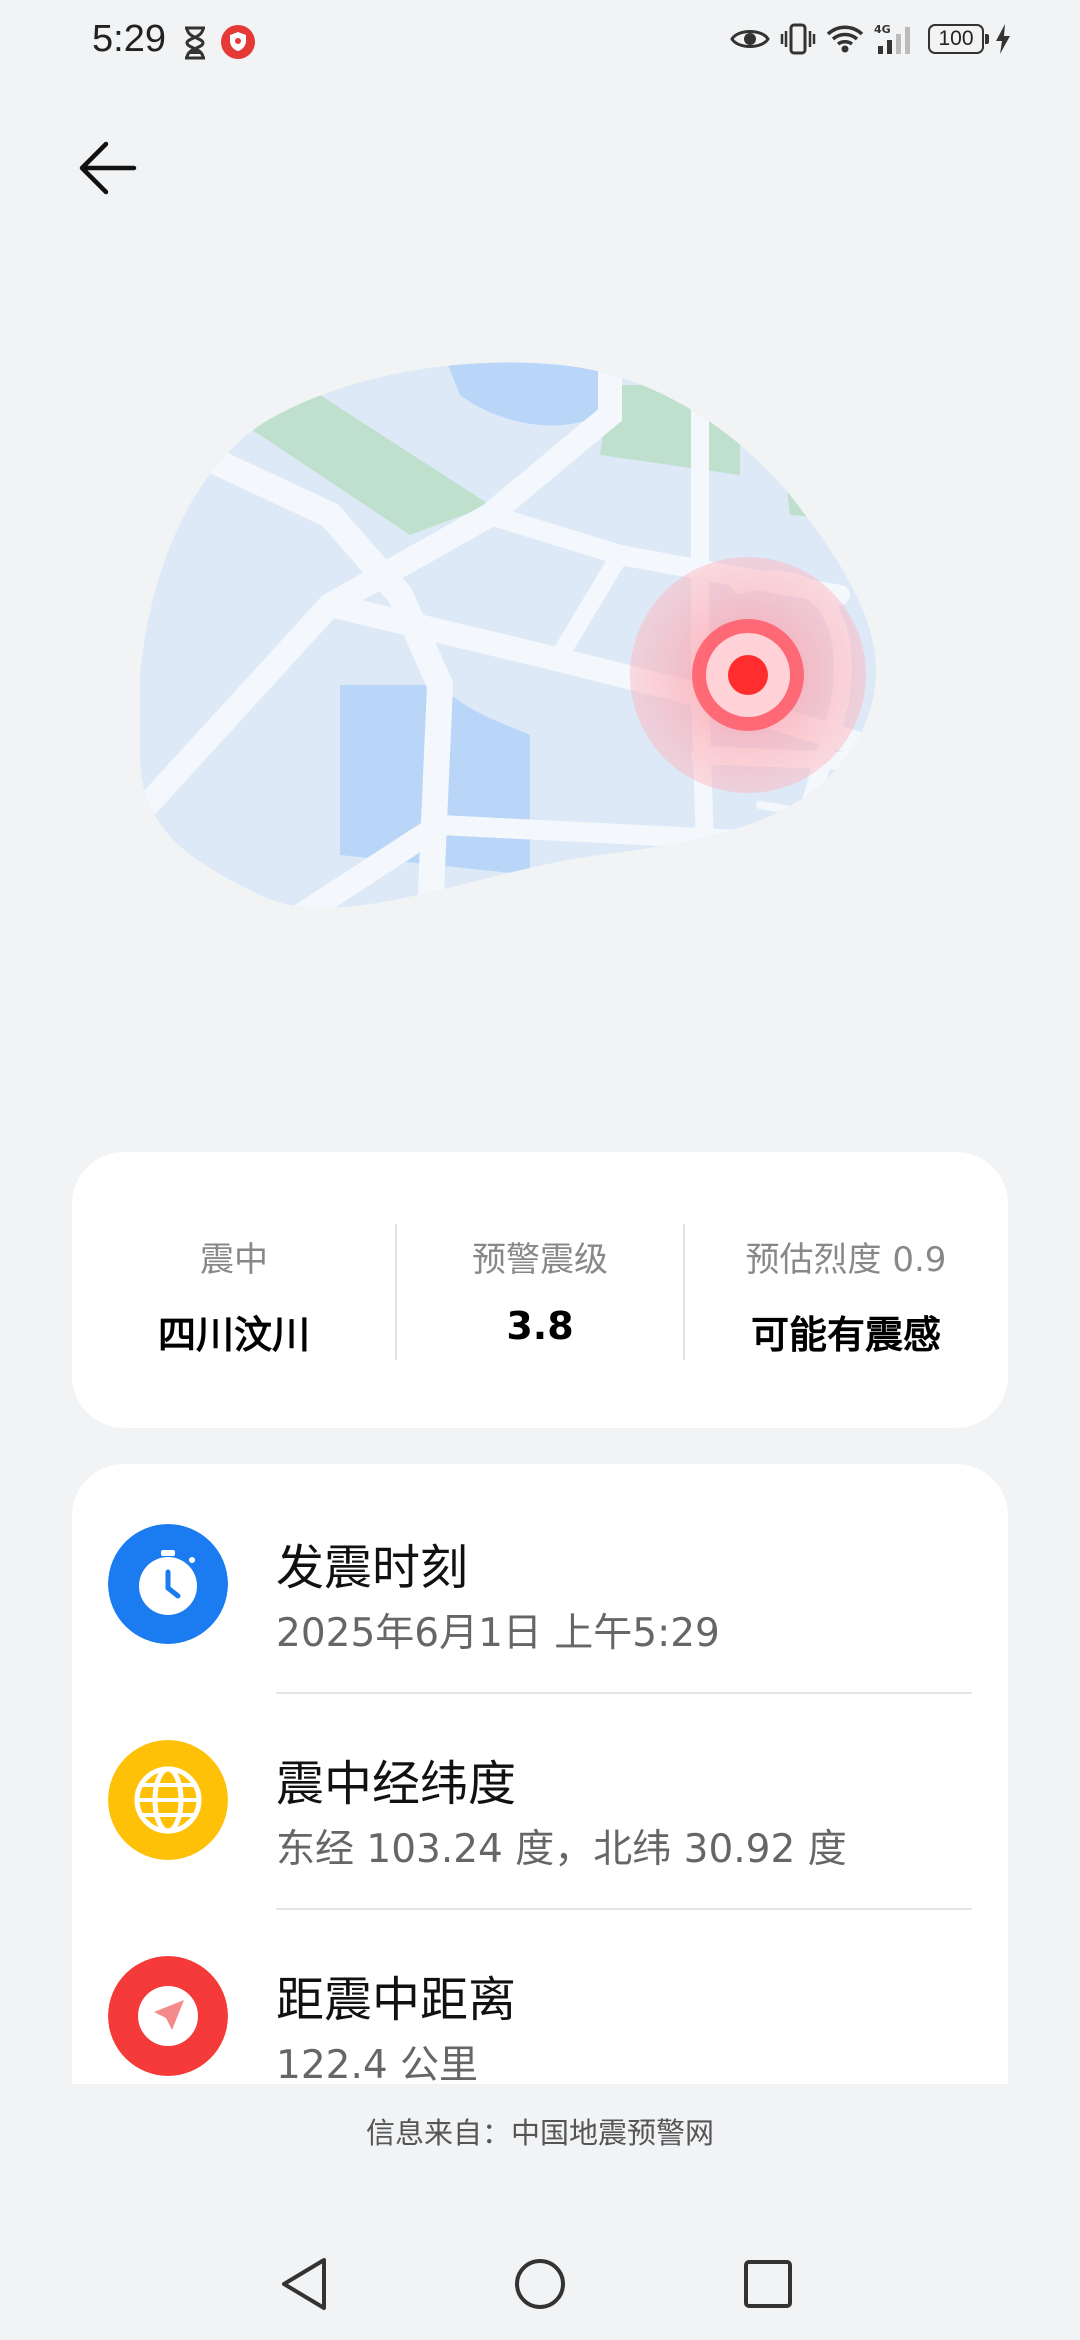 The image size is (1080, 2340). I want to click on hourglass-icon, so click(195, 43).